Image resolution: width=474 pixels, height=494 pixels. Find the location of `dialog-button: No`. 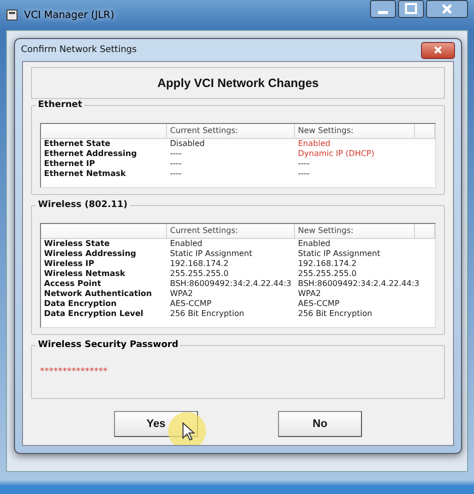

dialog-button: No is located at coordinates (320, 424).